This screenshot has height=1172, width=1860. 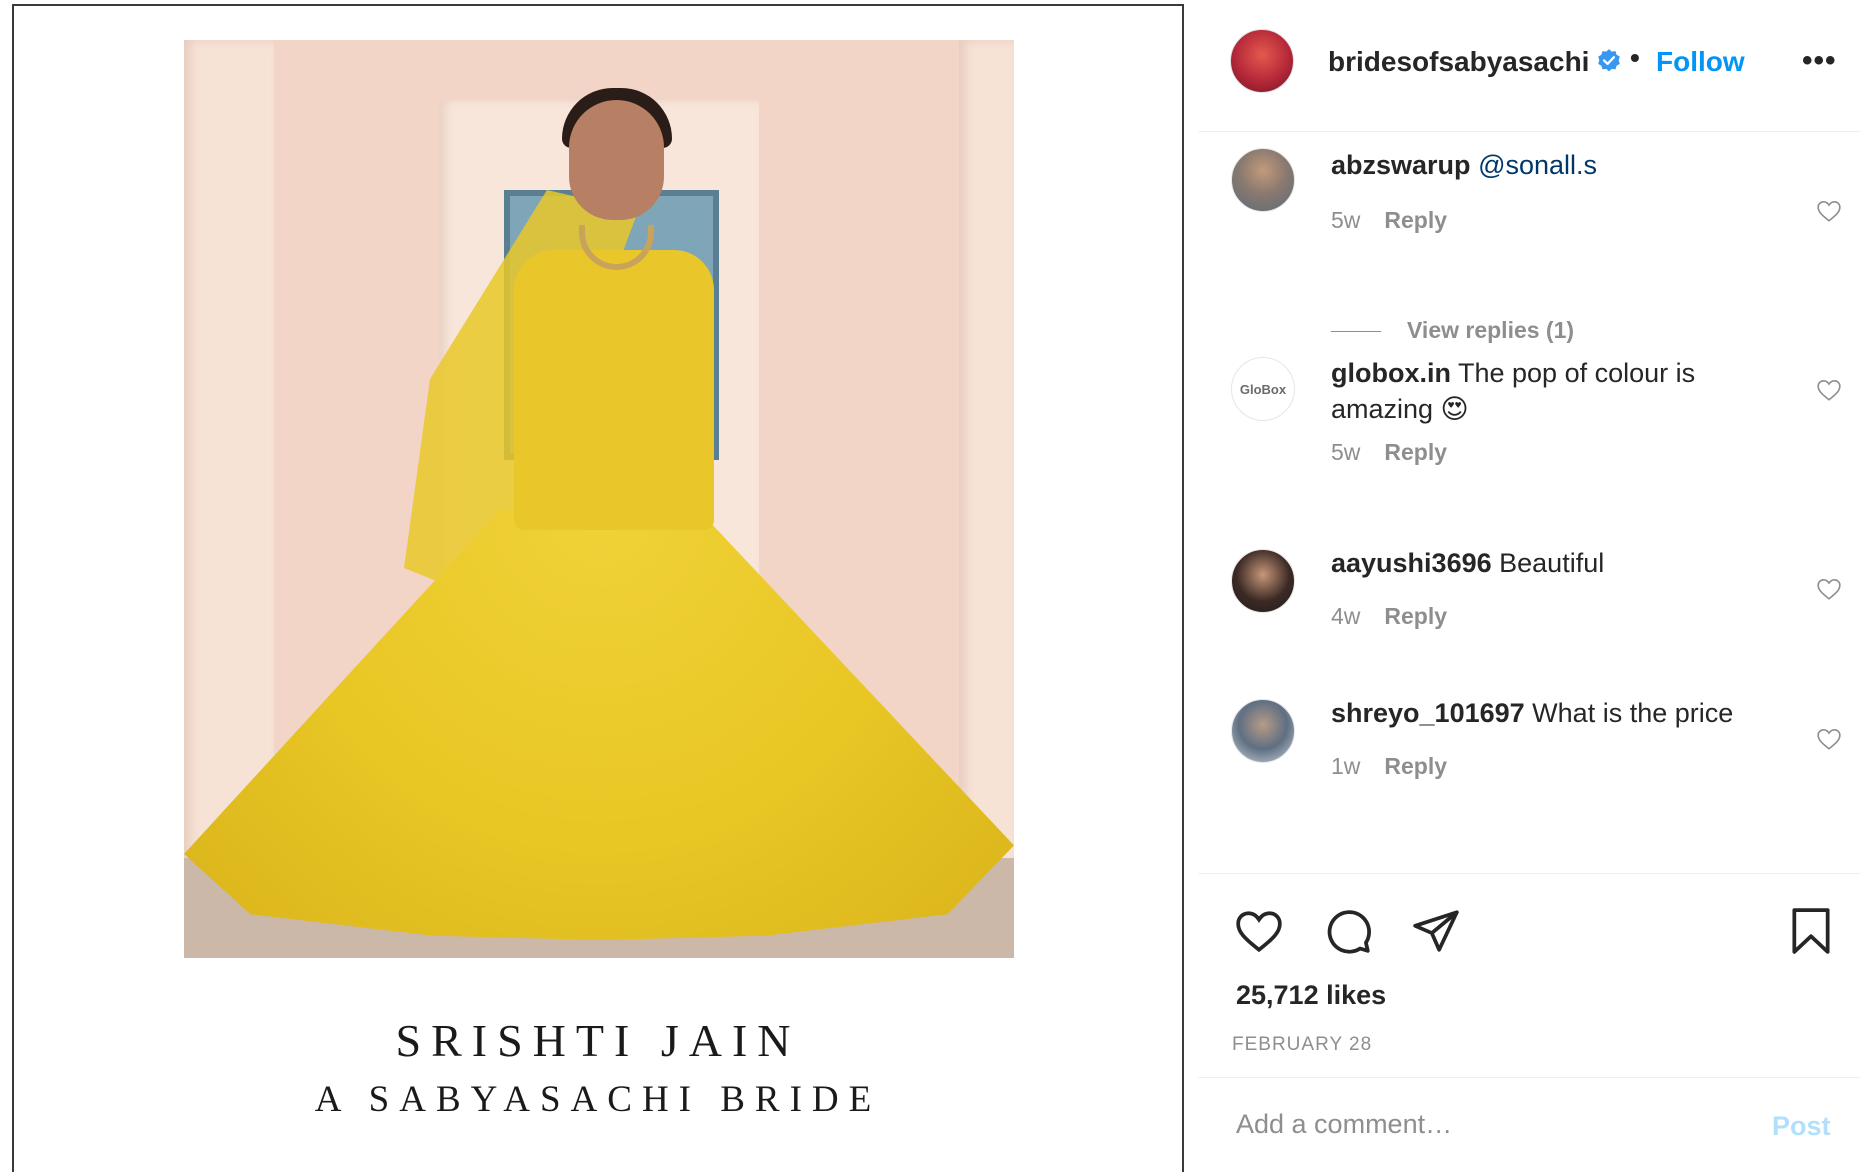 What do you see at coordinates (1700, 62) in the screenshot?
I see `follow-button: Follow` at bounding box center [1700, 62].